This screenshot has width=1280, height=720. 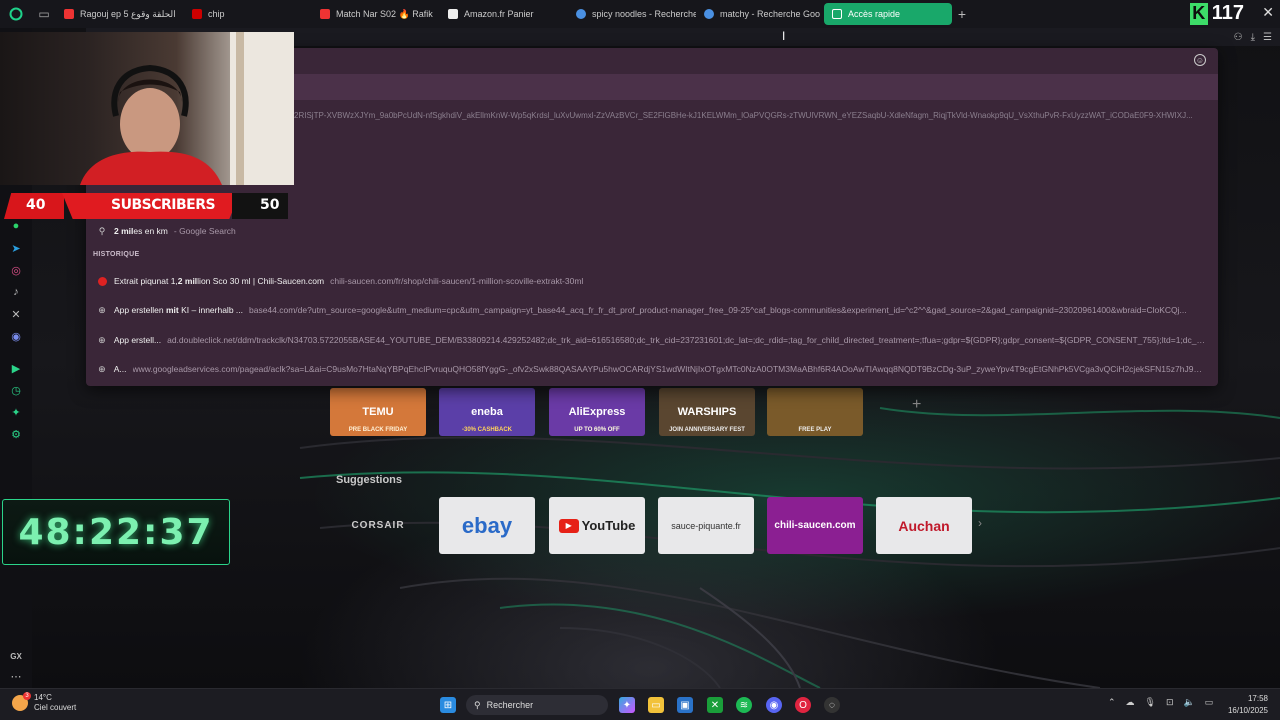 What do you see at coordinates (685, 705) in the screenshot?
I see `store-icon: ▣` at bounding box center [685, 705].